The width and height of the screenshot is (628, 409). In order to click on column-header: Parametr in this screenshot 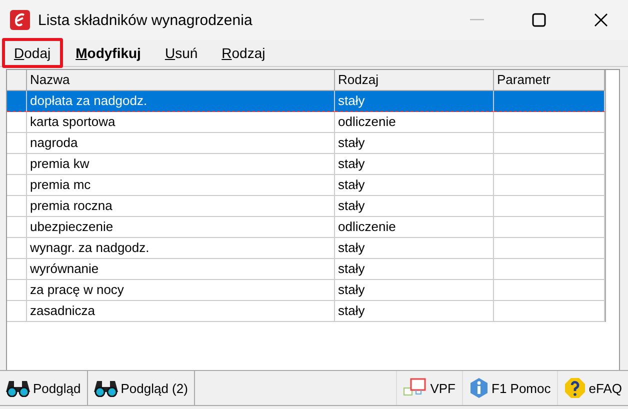, I will do `click(549, 80)`.